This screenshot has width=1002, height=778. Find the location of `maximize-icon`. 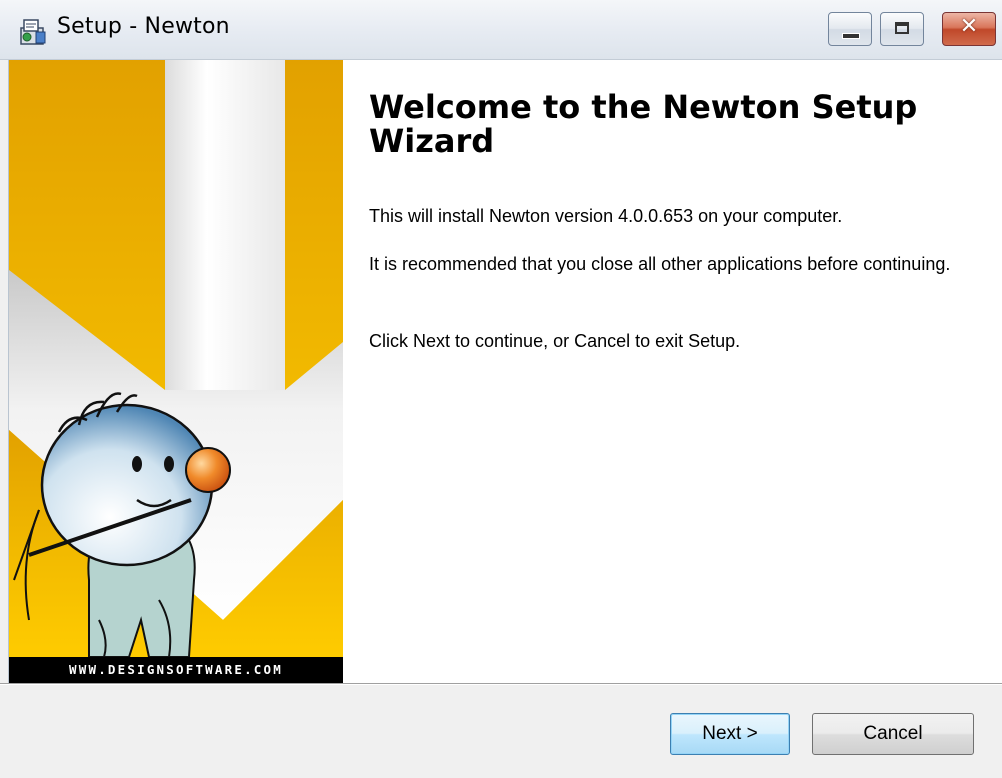

maximize-icon is located at coordinates (902, 28).